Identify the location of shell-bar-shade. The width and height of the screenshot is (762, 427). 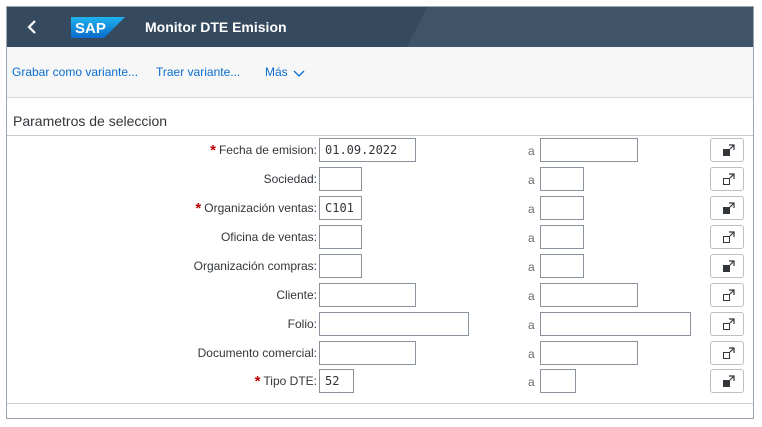
(579, 27).